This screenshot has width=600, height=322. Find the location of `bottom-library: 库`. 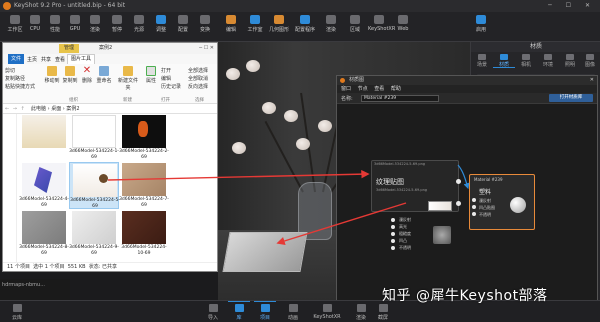

bottom-library: 库 is located at coordinates (239, 311).